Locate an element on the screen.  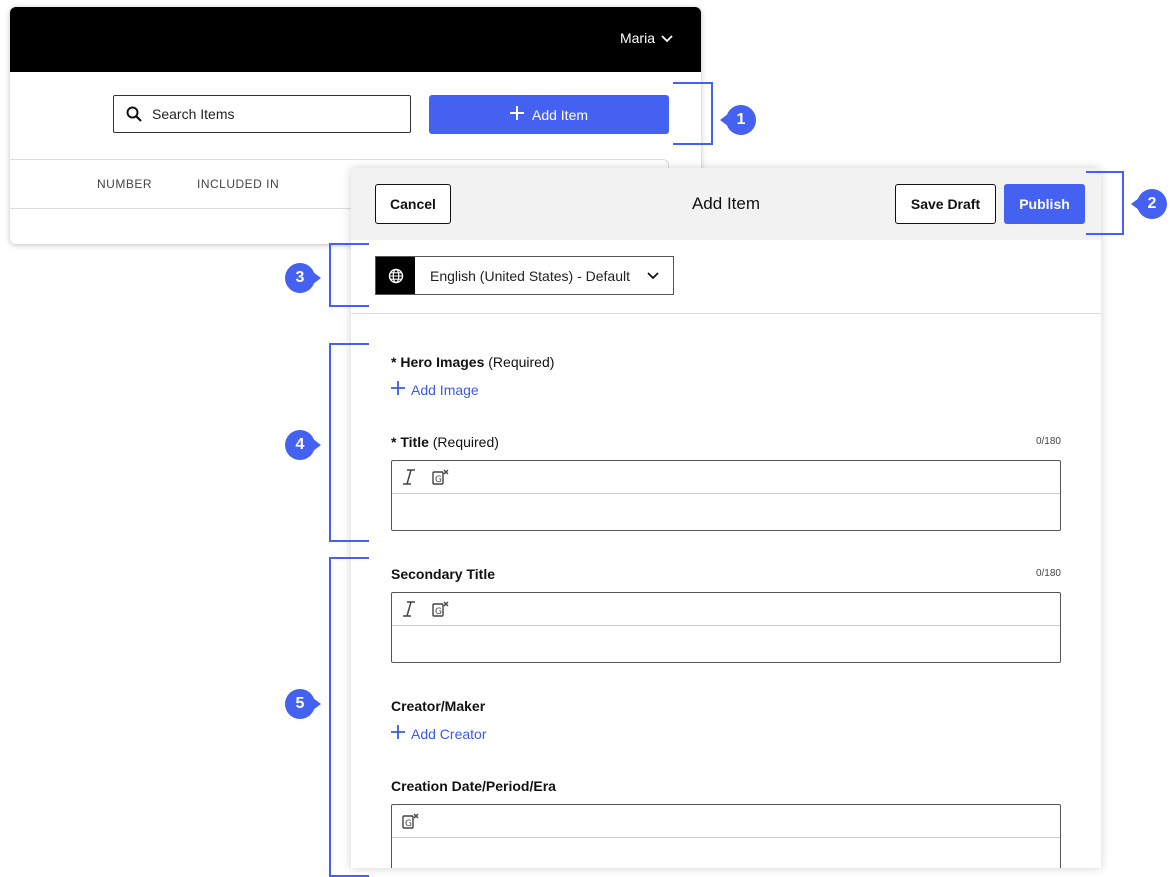
language-row: English (United States) - Default is located at coordinates (726, 277).